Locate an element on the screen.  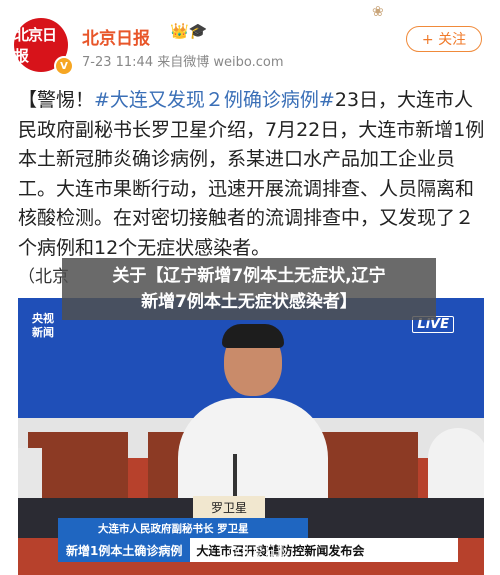
lower-third-left: 新增1例本土确诊病例 is located at coordinates (124, 550).